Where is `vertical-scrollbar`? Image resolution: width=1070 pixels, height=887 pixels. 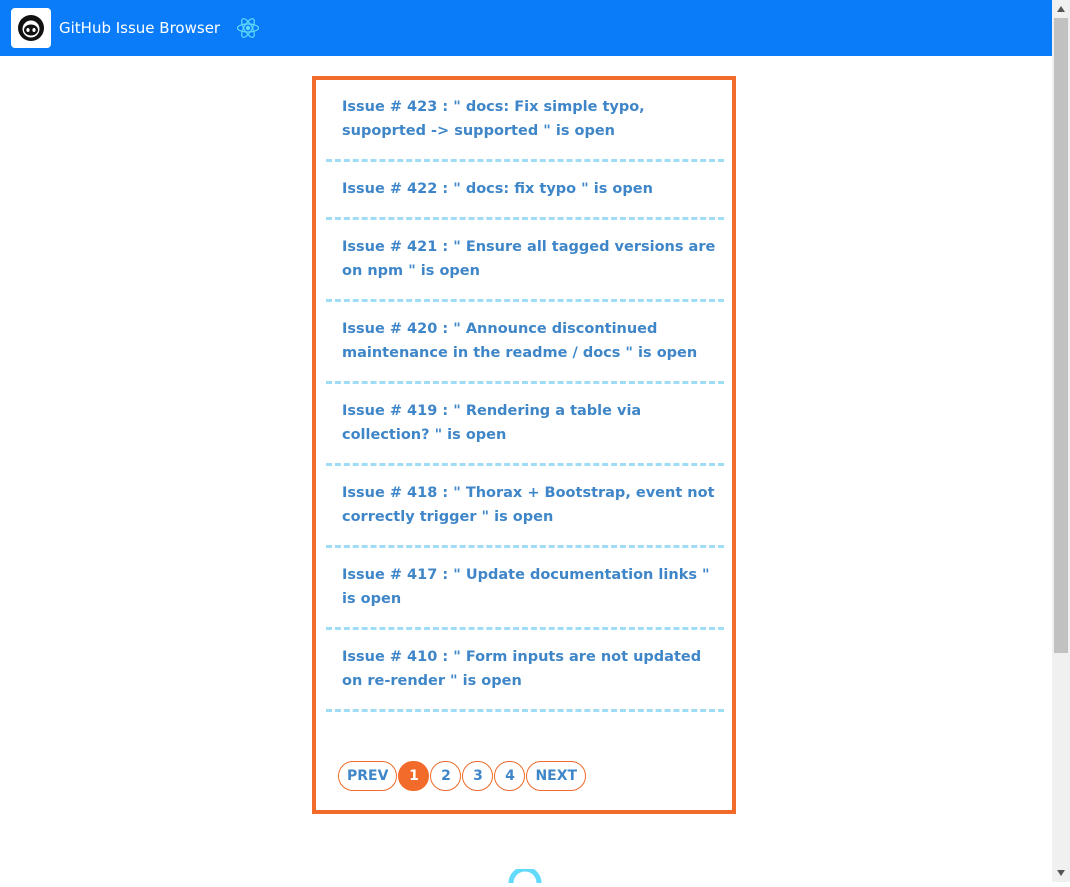 vertical-scrollbar is located at coordinates (1061, 441).